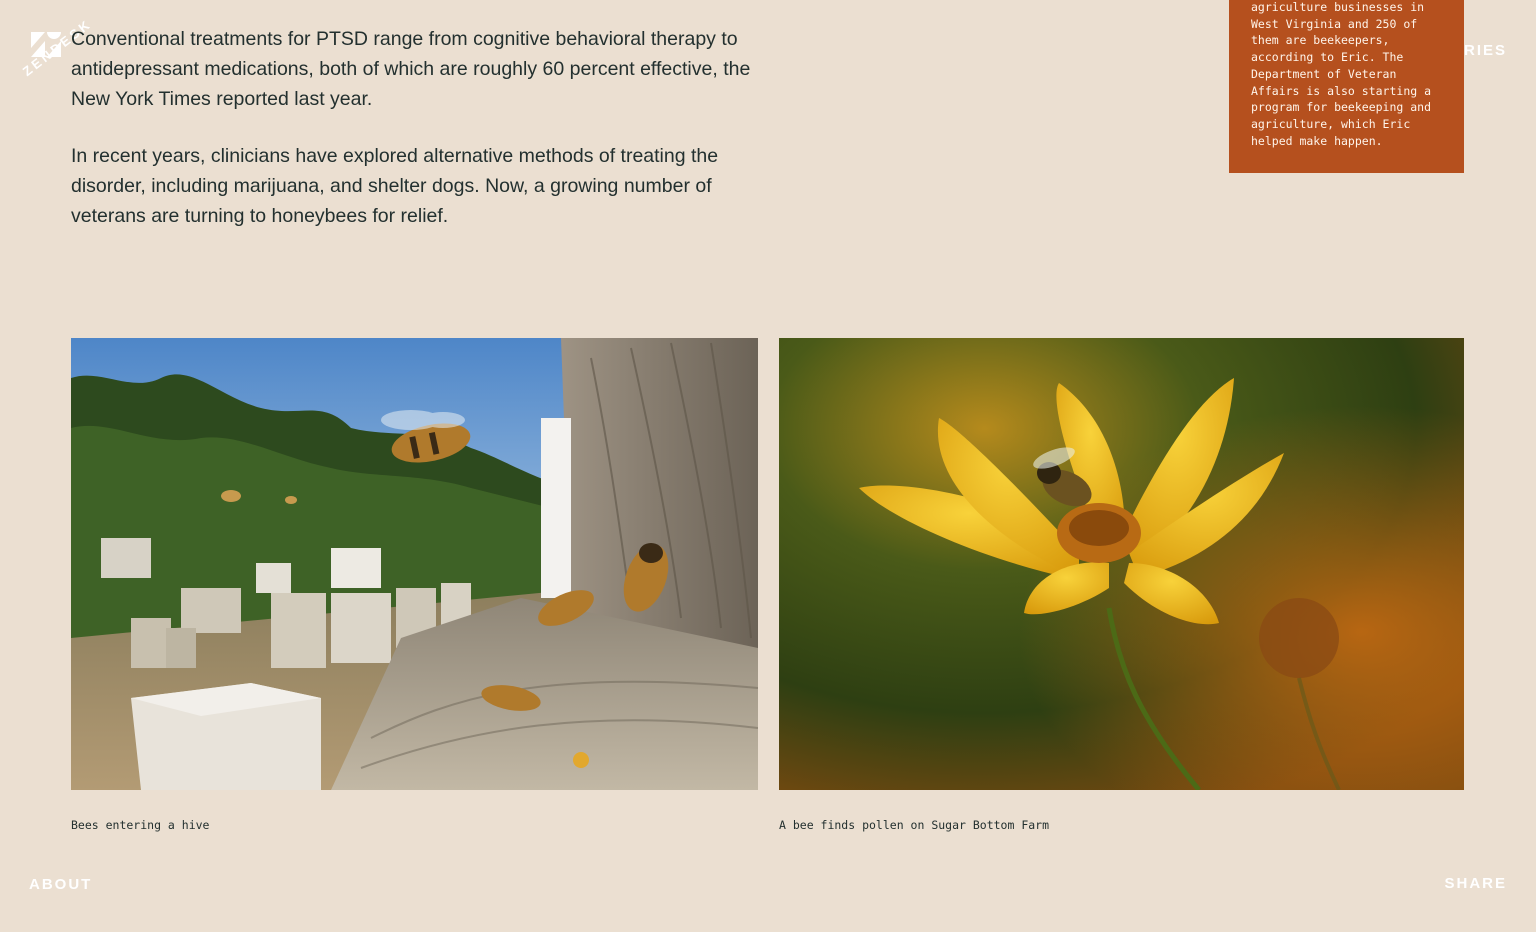  I want to click on photo-caption: A bee finds pollen on Sugar Bottom Farm, so click(914, 825).